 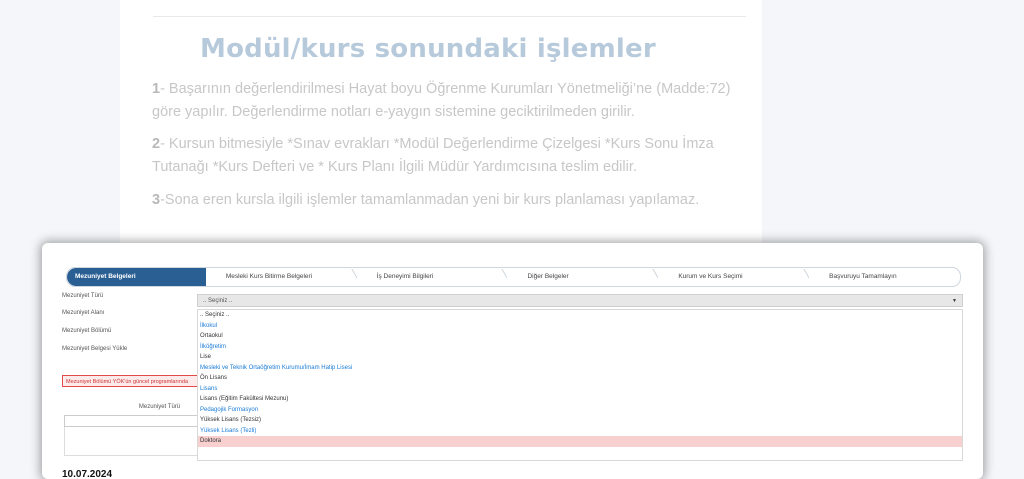 I want to click on step-mesleki-kurs: Mesleki Kurs Bitirme Belgeleri, so click(x=281, y=277).